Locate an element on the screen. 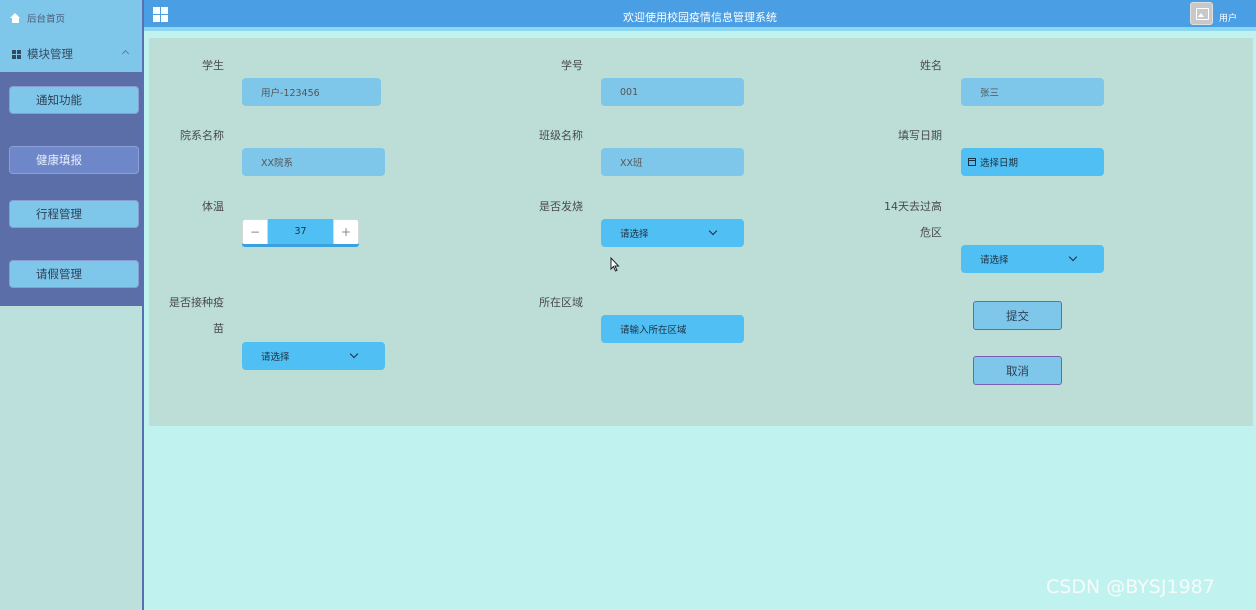 This screenshot has width=1256, height=610. watermark: CSDN @BYSJ1987 is located at coordinates (1130, 587).